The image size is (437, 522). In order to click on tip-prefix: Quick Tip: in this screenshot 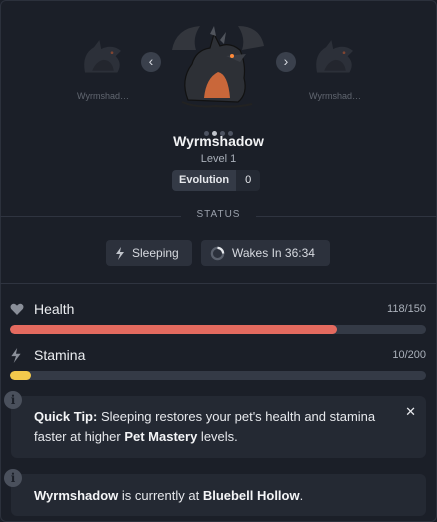, I will do `click(66, 416)`.